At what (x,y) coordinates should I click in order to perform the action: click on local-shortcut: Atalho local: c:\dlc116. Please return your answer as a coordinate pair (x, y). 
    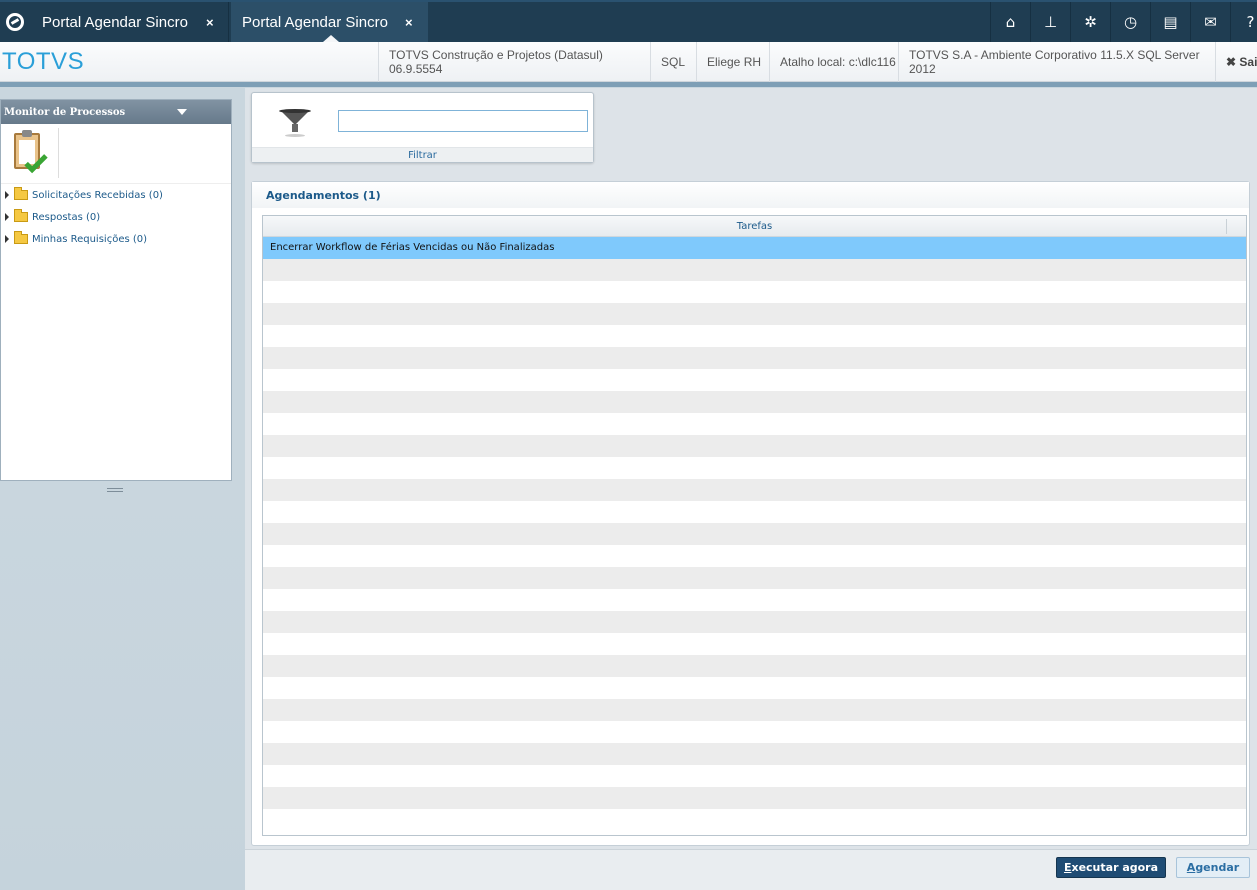
    Looking at the image, I should click on (833, 62).